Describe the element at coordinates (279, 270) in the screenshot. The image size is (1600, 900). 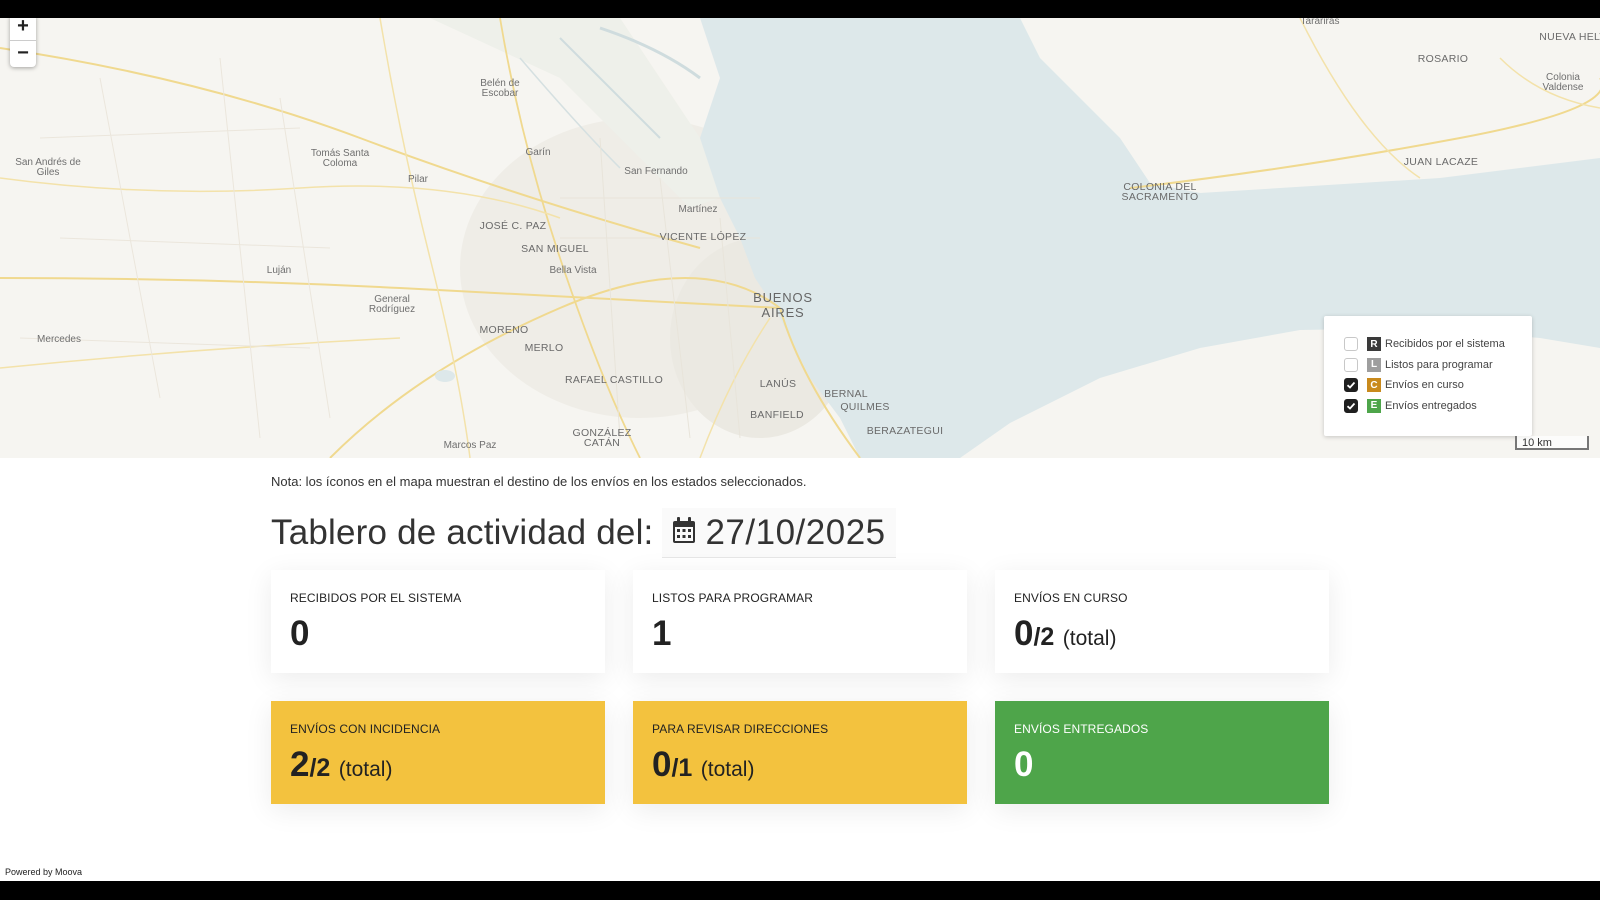
I see `map-label-lujan: Luján` at that location.